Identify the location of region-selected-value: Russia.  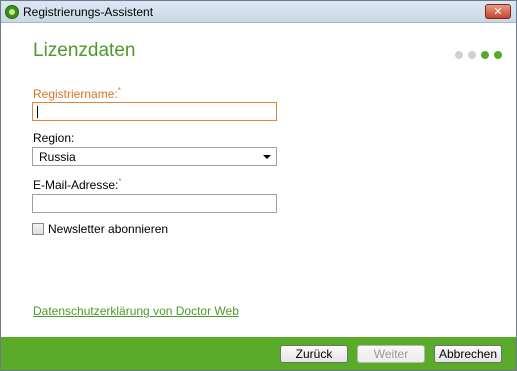
(57, 157).